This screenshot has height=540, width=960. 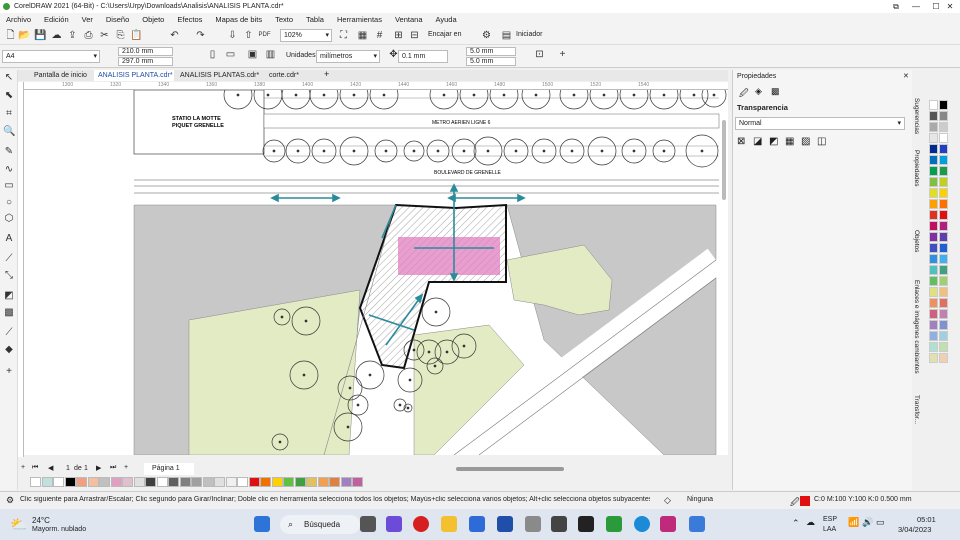 I want to click on no-transparency-icon: ⊠, so click(x=741, y=141).